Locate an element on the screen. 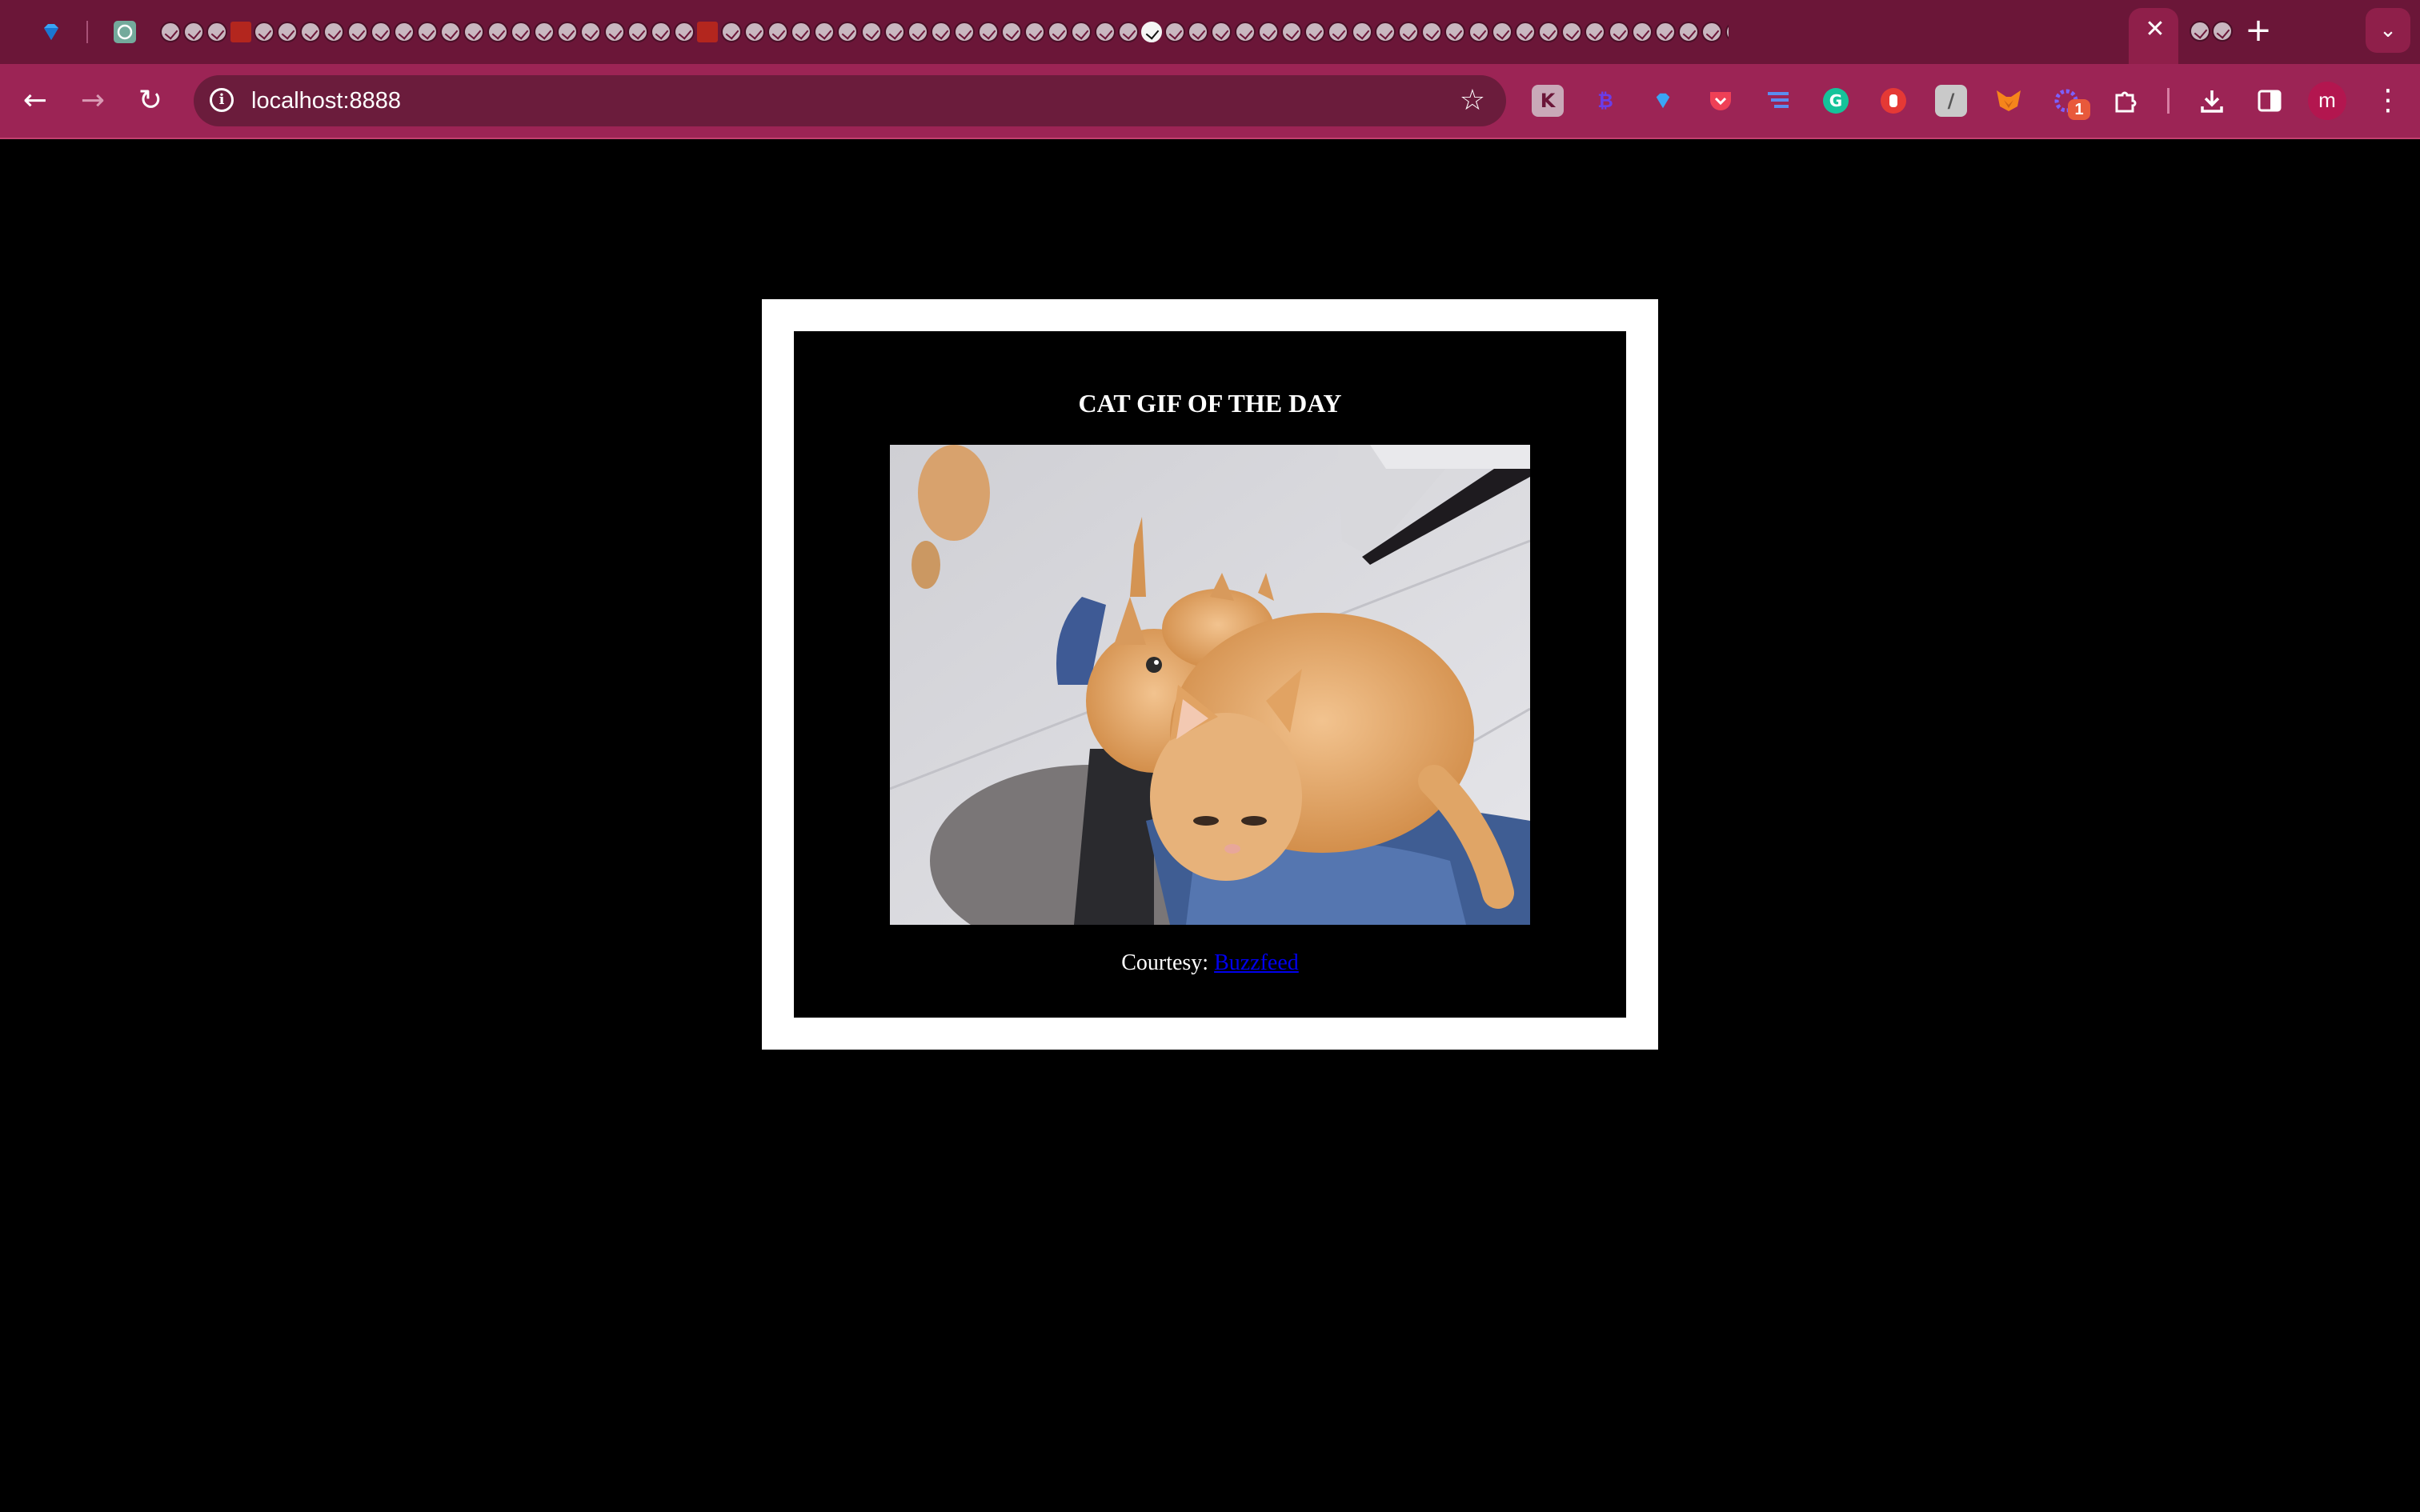 The height and width of the screenshot is (1512, 2420). new-tab-button: + is located at coordinates (2258, 30).